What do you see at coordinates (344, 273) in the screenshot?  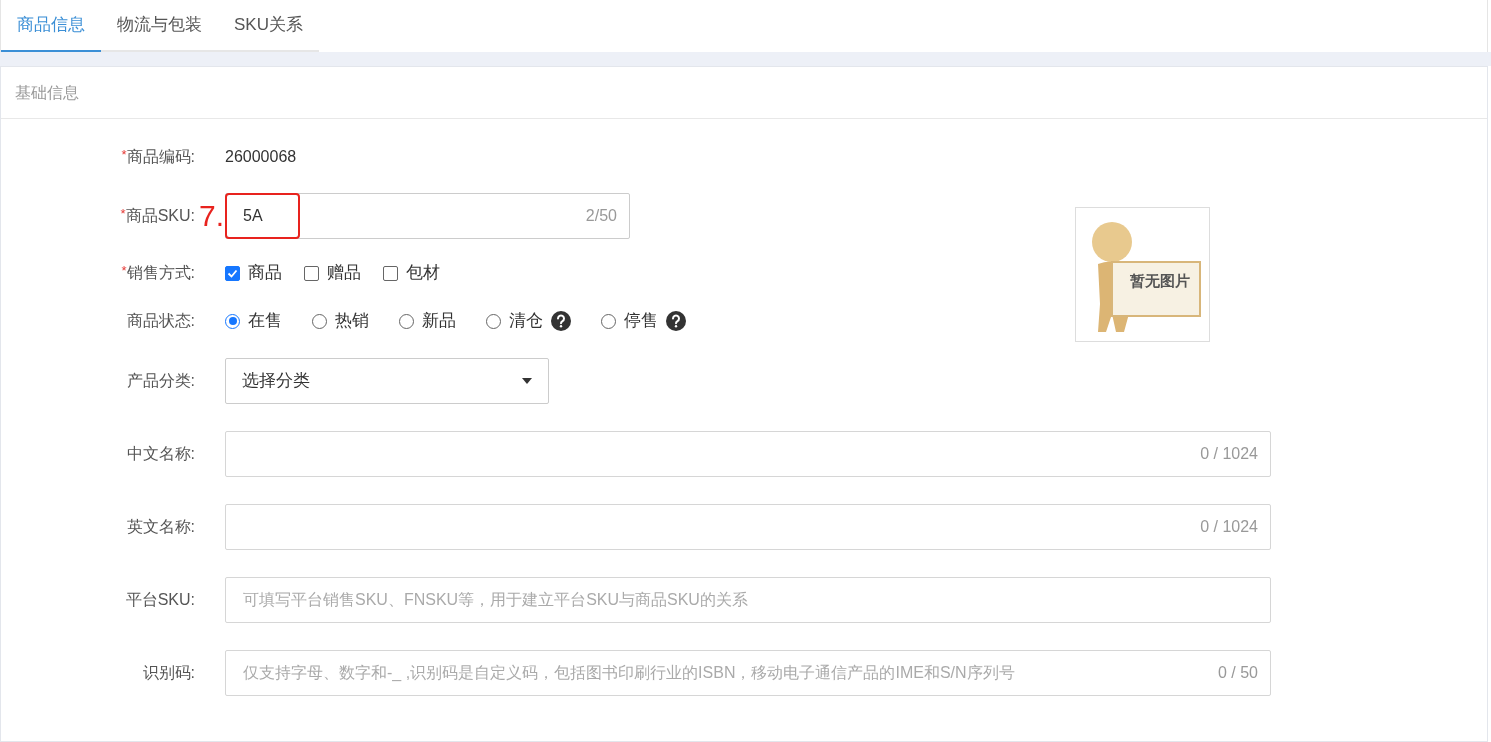 I see `option-label: 赠品` at bounding box center [344, 273].